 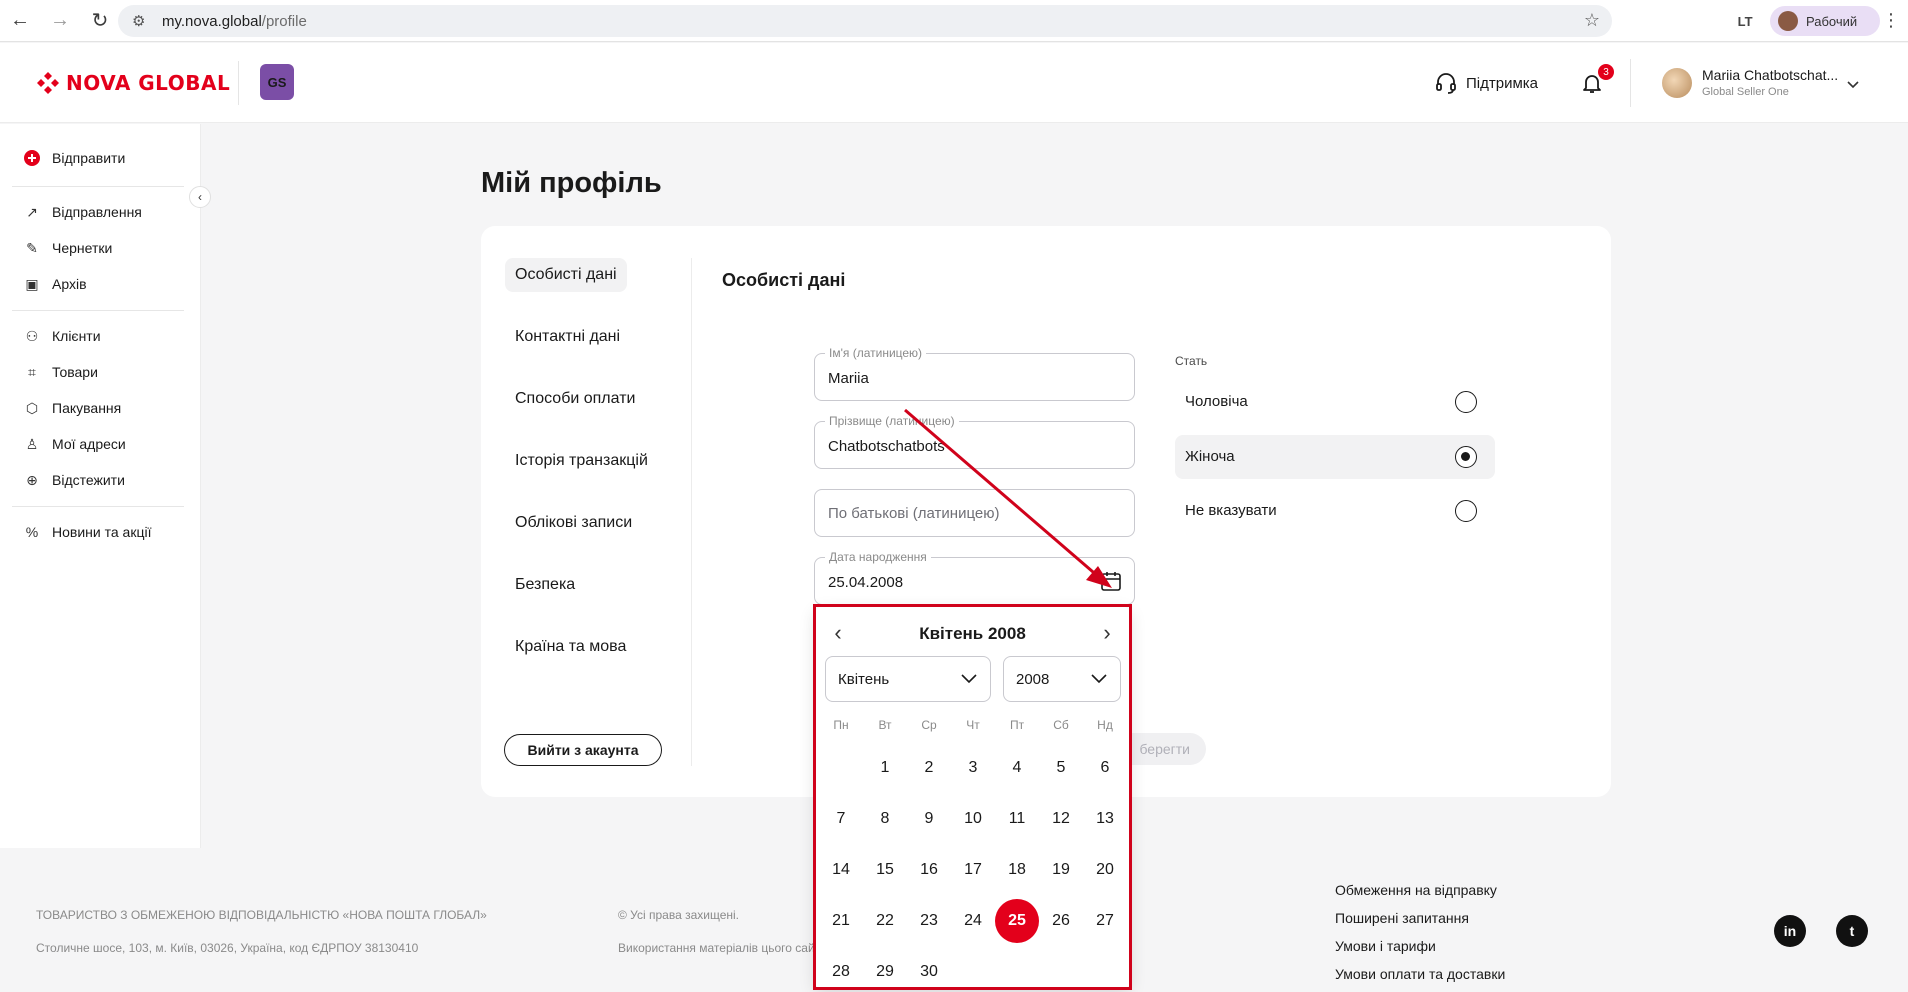 I want to click on sidebar-item-send: Відправити, so click(x=74, y=158).